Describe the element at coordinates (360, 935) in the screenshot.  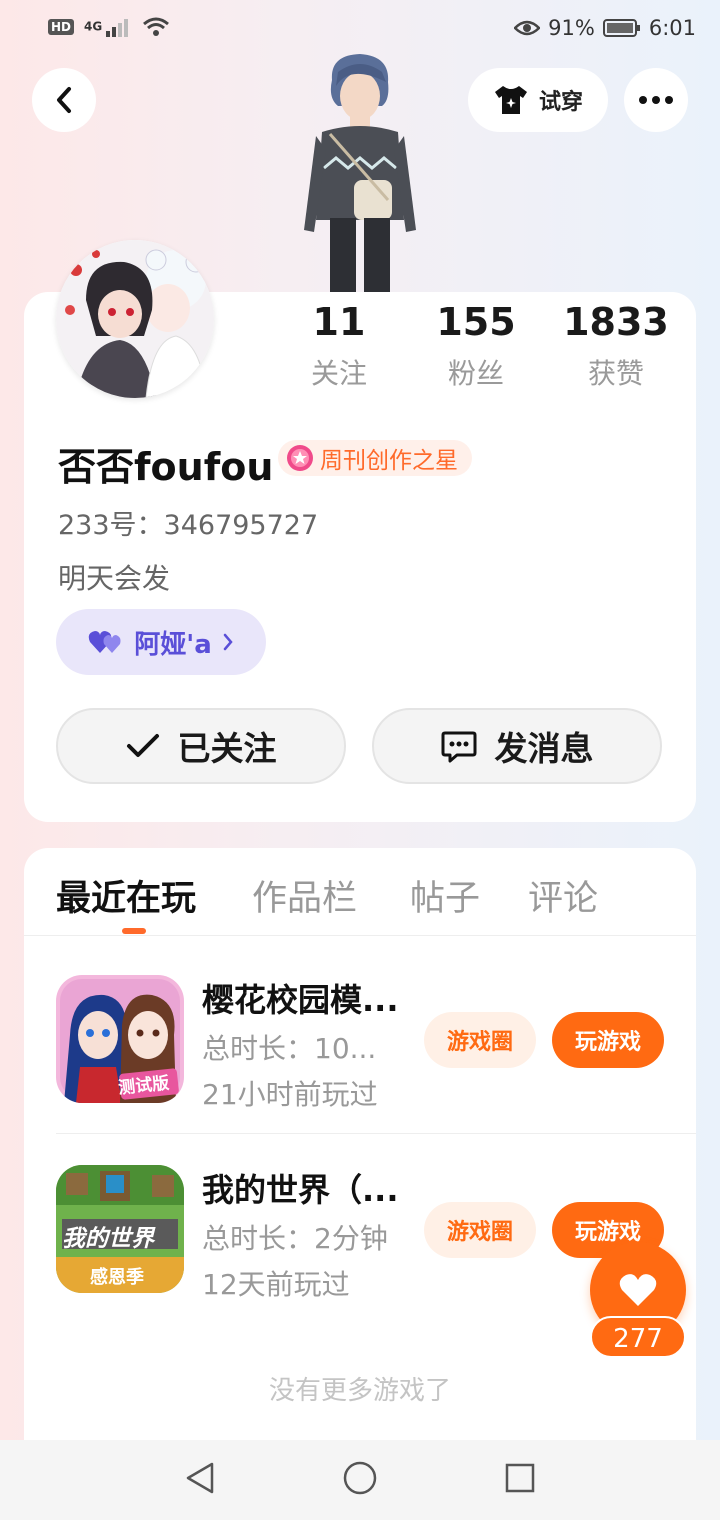
I see `tabs-divider` at that location.